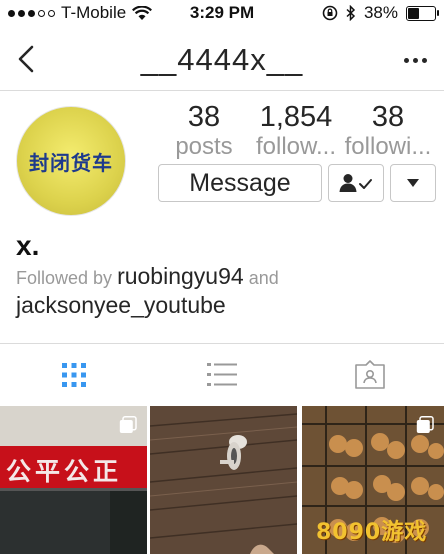 Image resolution: width=444 pixels, height=554 pixels. I want to click on status-right: 38%, so click(380, 13).